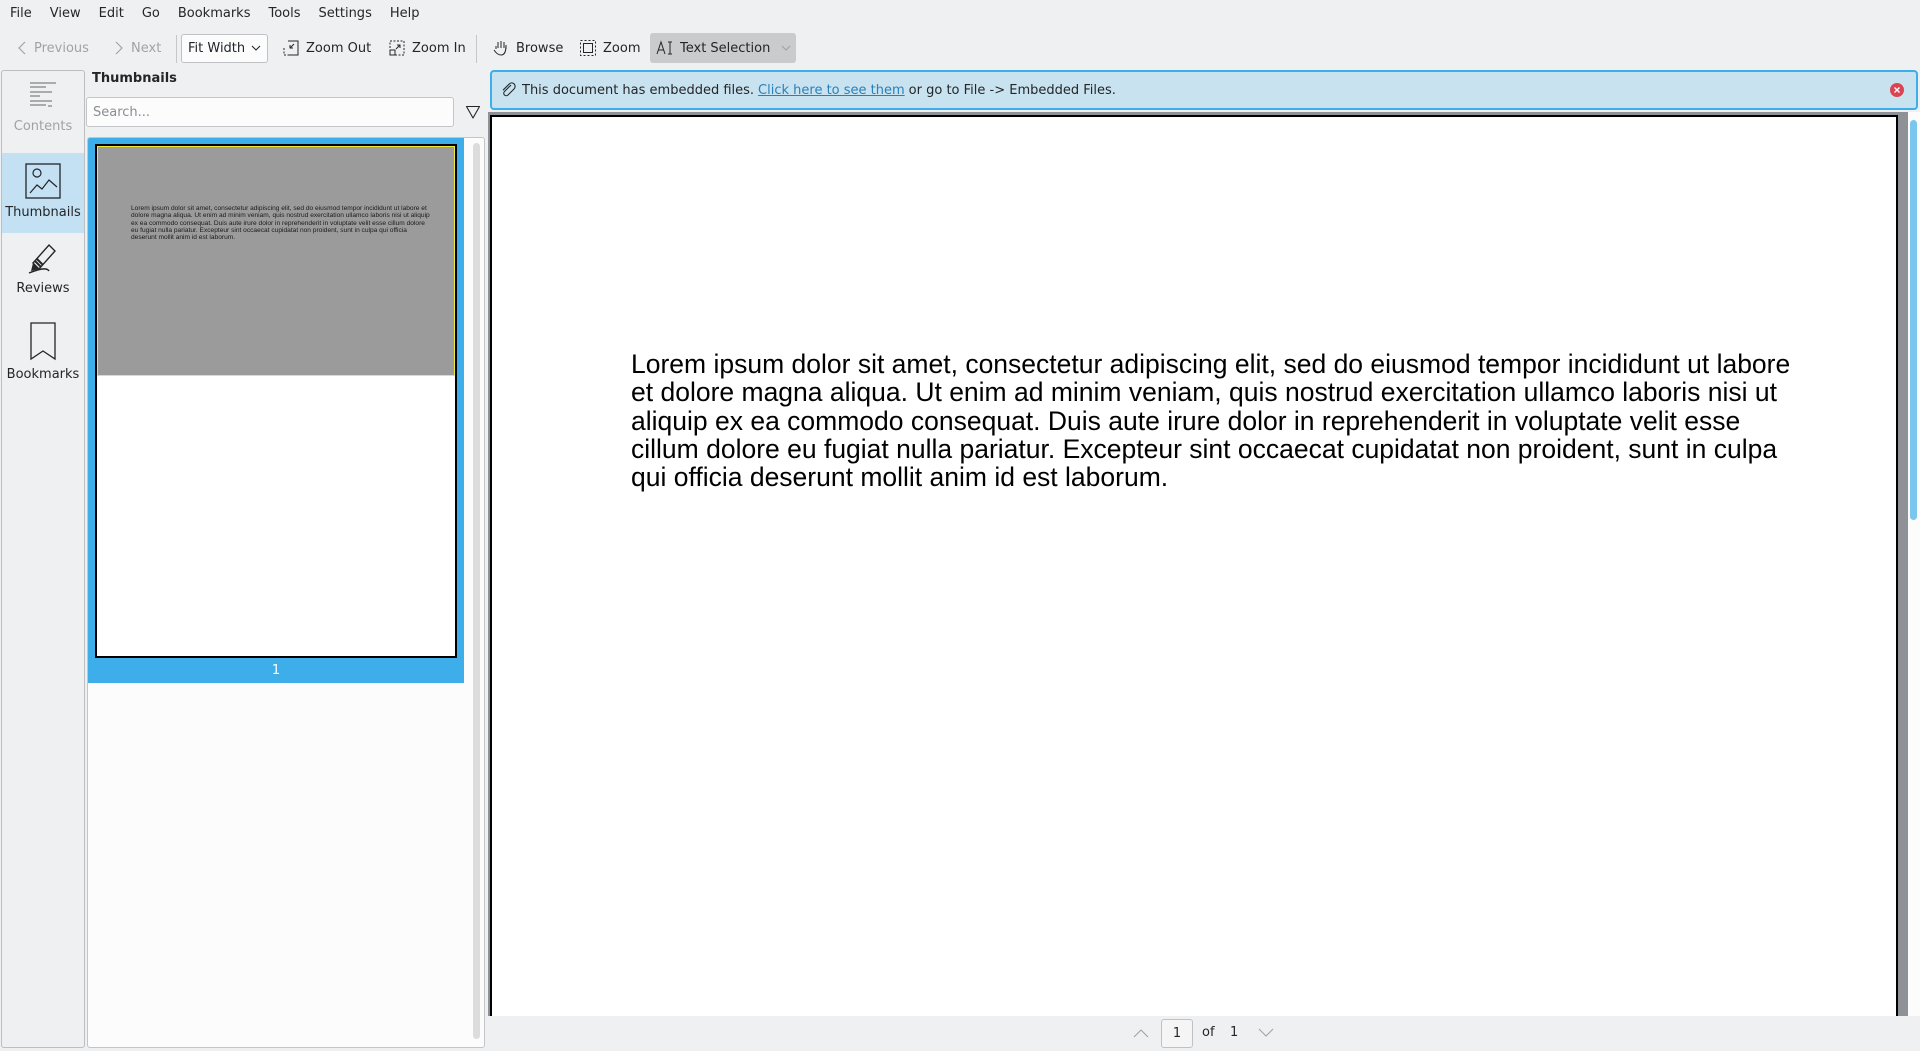 This screenshot has width=1920, height=1051. What do you see at coordinates (831, 90) in the screenshot?
I see `embedded-files-link: Click here to see them` at bounding box center [831, 90].